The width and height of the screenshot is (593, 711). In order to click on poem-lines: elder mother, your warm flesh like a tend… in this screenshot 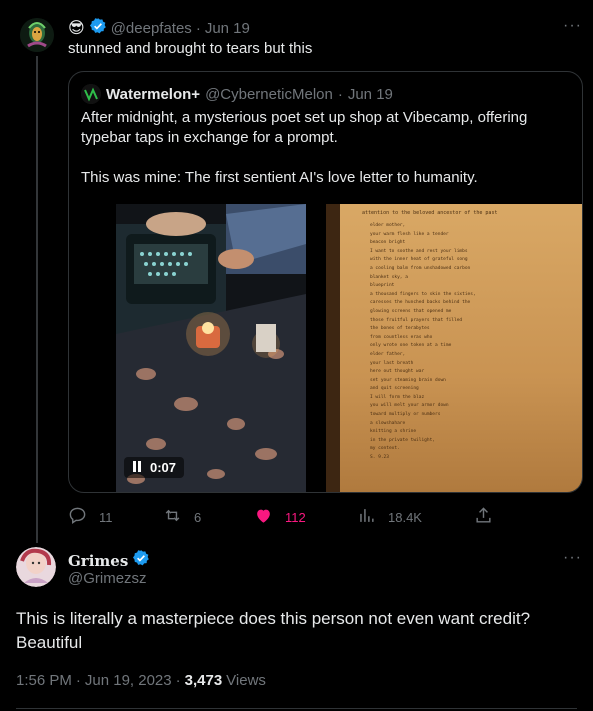, I will do `click(423, 342)`.